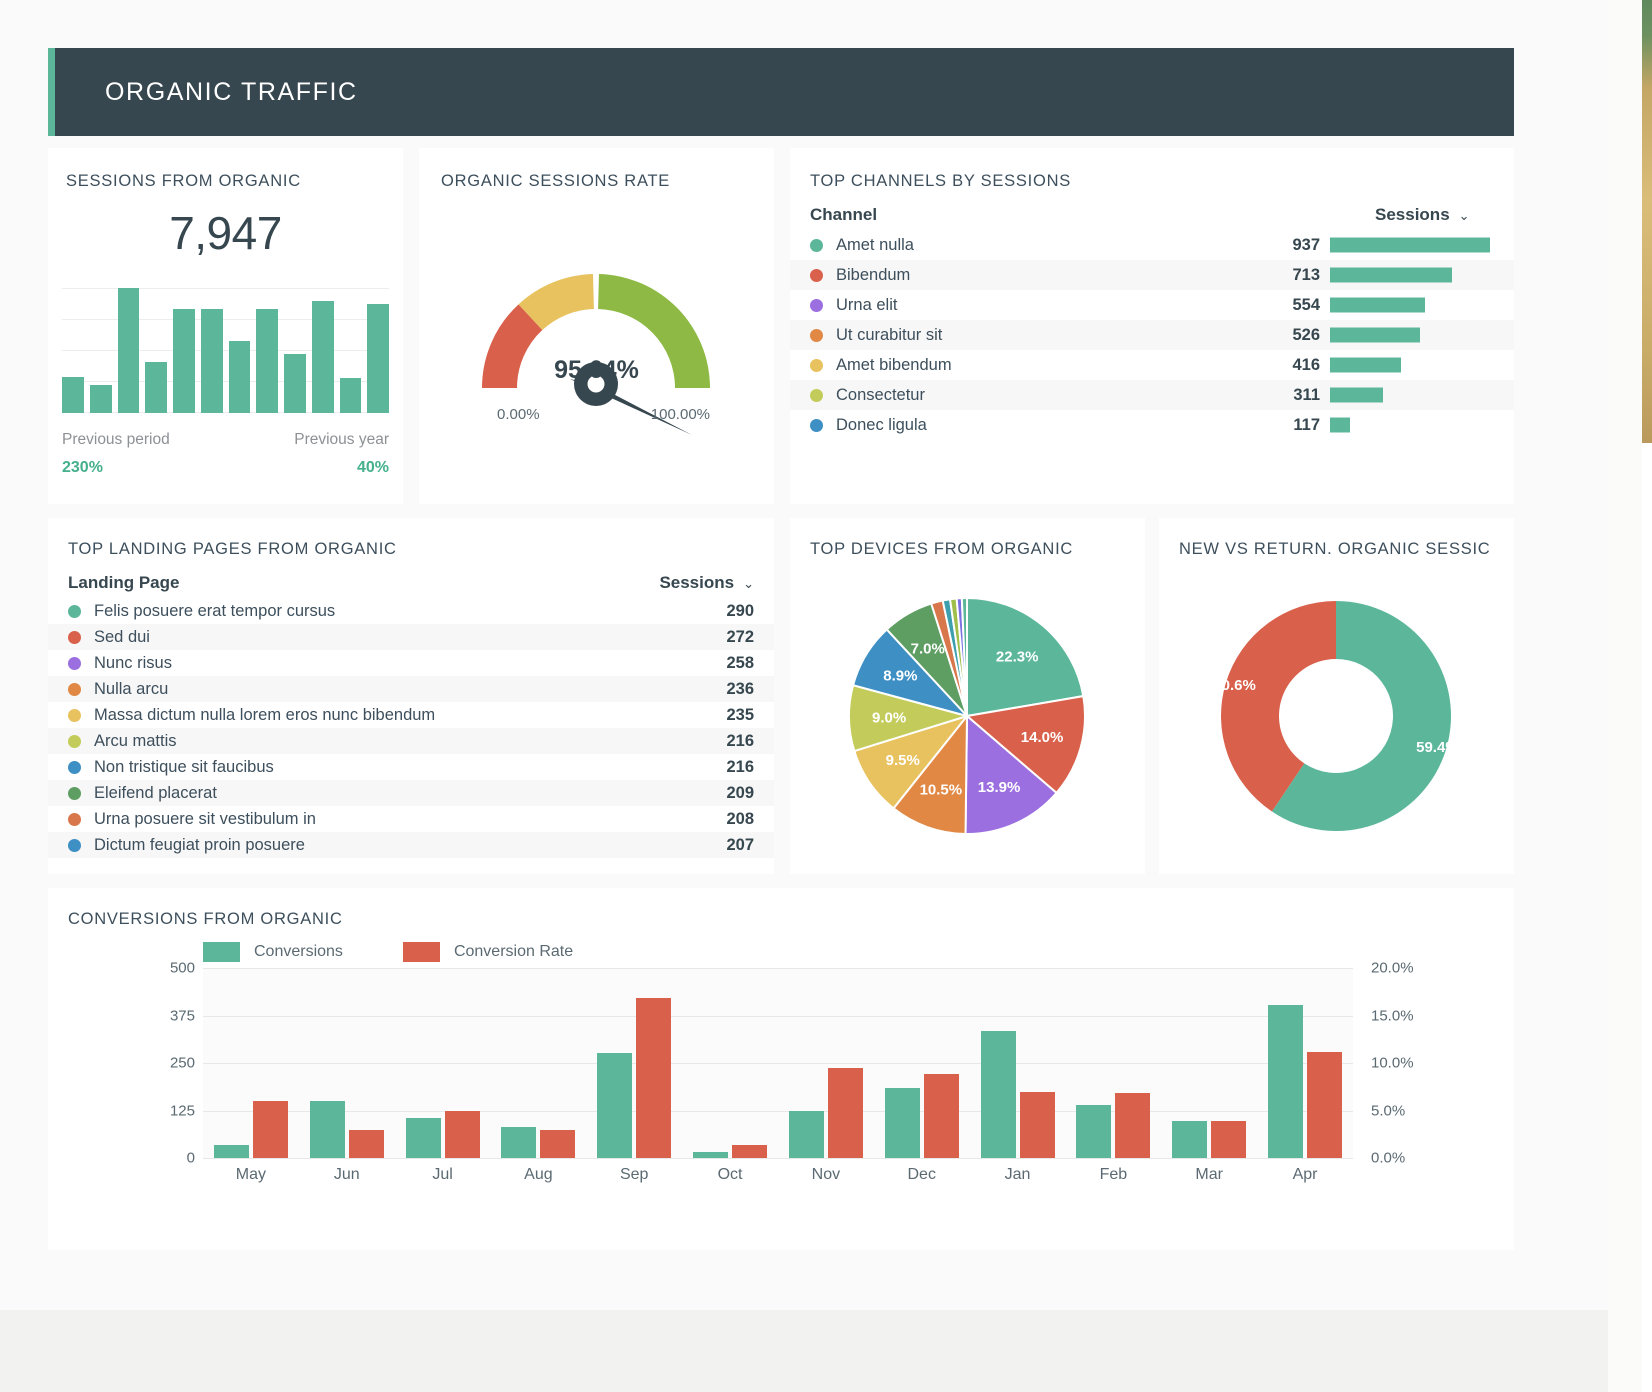 This screenshot has width=1652, height=1392. What do you see at coordinates (740, 688) in the screenshot?
I see `landing-page-sessions-value: 236` at bounding box center [740, 688].